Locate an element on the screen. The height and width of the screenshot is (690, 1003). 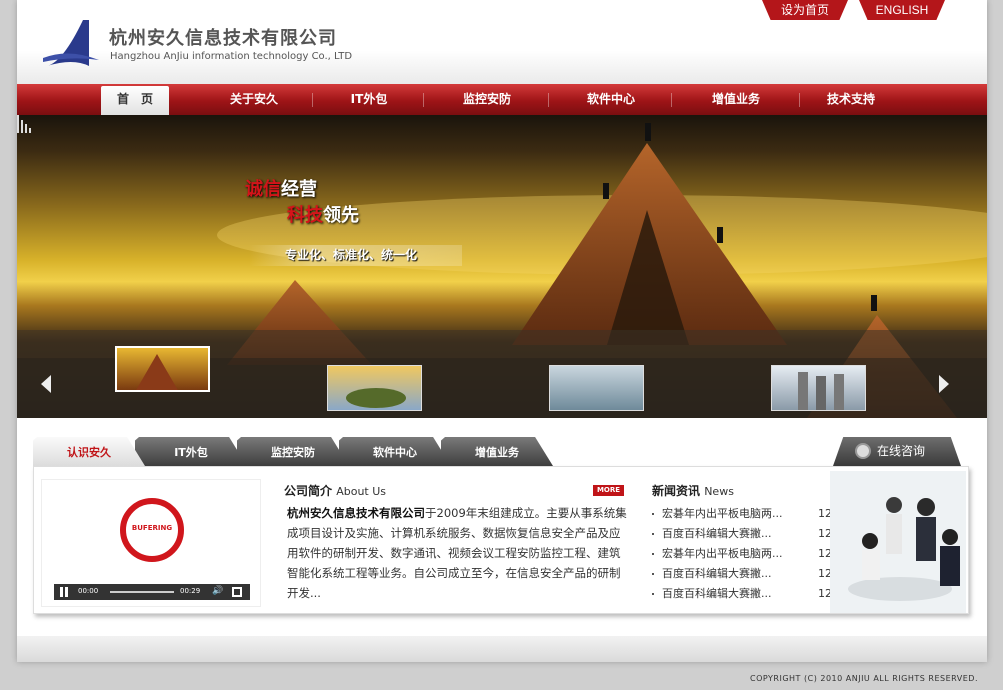
slogan-line-1: 诚信经营 is located at coordinates (281, 189).